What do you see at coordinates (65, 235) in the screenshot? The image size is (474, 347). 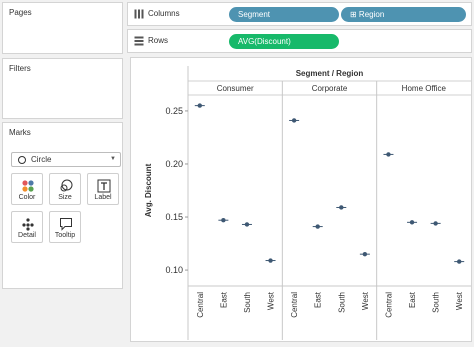 I see `tooltip-button-label: Tooltip` at bounding box center [65, 235].